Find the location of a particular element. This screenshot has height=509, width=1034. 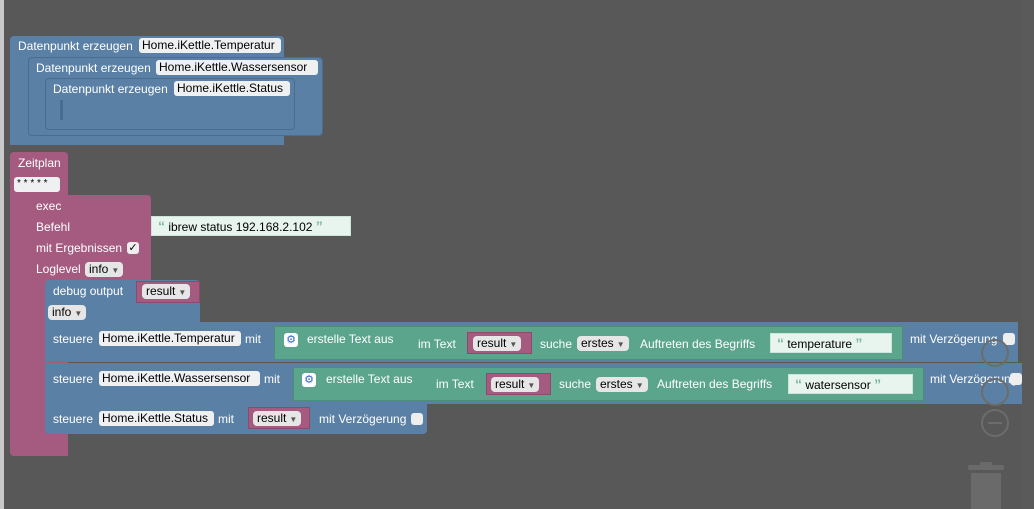

control-with-label-2: mit is located at coordinates (272, 379).